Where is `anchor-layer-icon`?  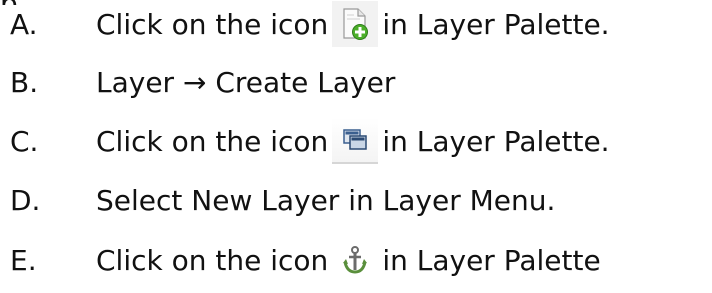
anchor-layer-icon is located at coordinates (355, 260).